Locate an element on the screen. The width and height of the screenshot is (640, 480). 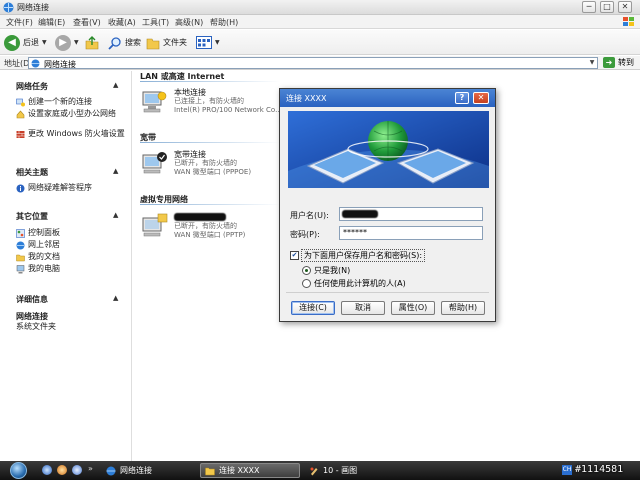
dialog-title-bar: 连接 XXXX ? ✕ is located at coordinates (387, 98).